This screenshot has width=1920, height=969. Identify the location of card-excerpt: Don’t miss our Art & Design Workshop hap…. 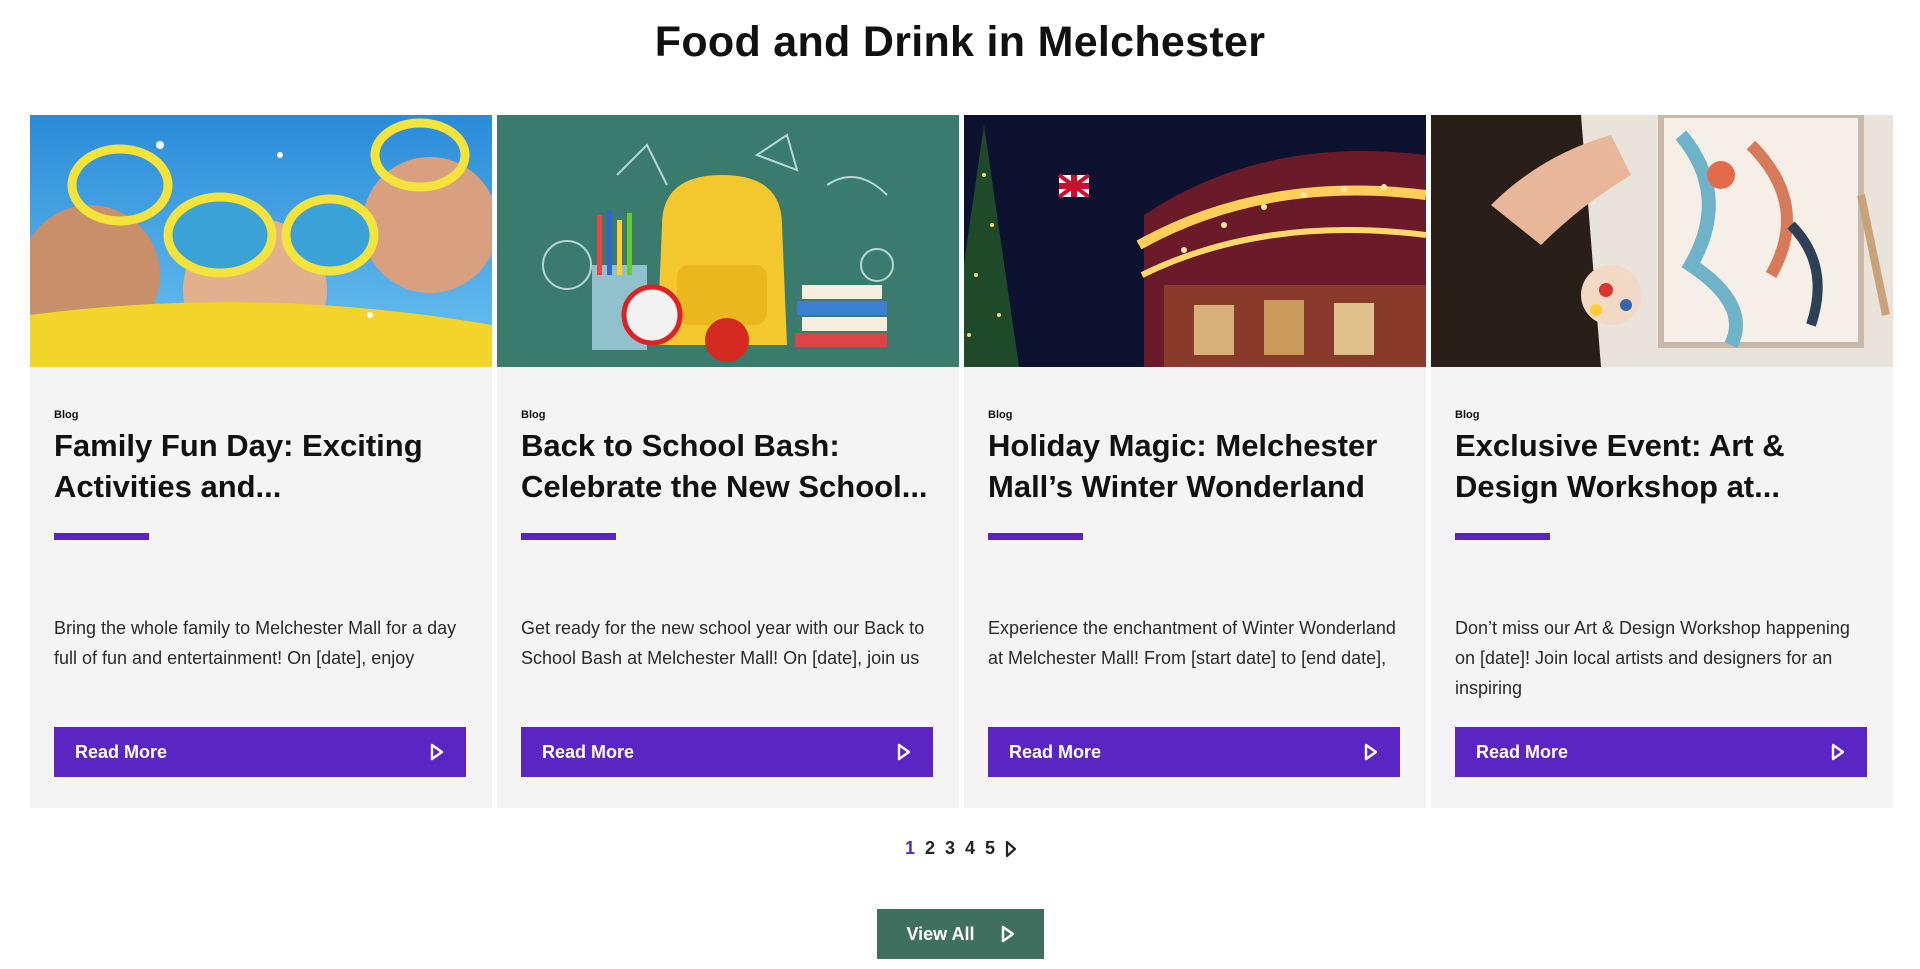
(1652, 658).